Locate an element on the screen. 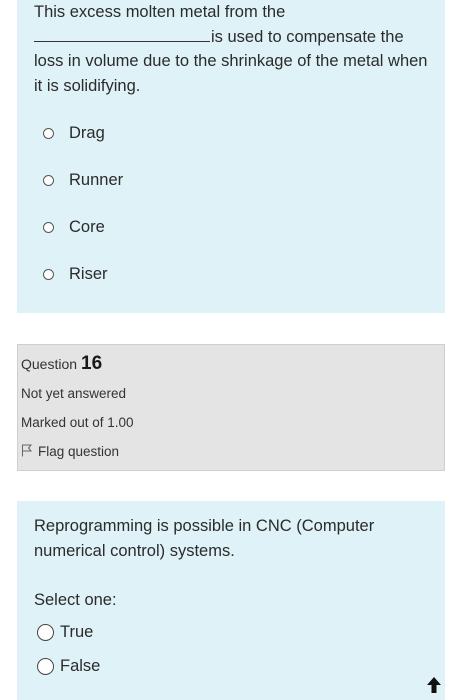 This screenshot has height=700, width=469. arrow-up-icon is located at coordinates (434, 687).